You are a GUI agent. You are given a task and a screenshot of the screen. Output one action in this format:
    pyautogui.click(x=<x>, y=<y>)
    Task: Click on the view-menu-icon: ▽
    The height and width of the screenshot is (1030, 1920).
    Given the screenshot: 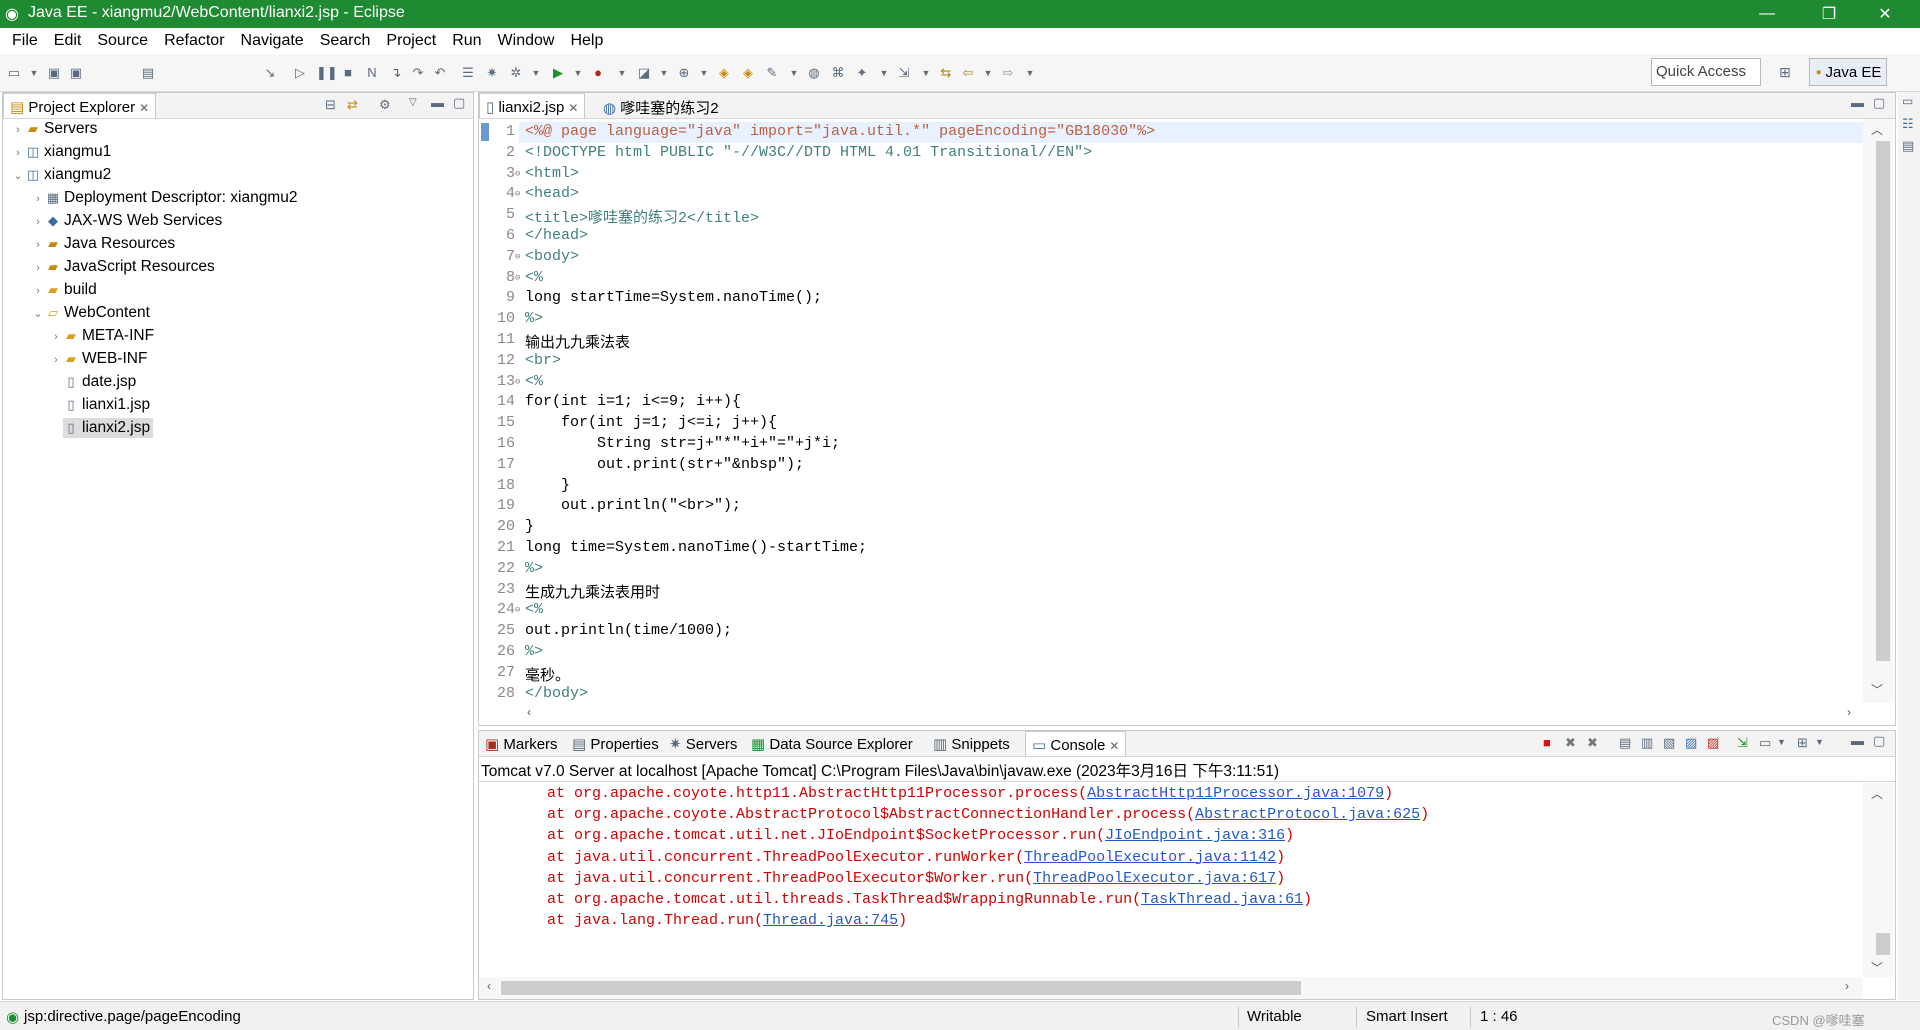 What is the action you would take?
    pyautogui.click(x=413, y=102)
    